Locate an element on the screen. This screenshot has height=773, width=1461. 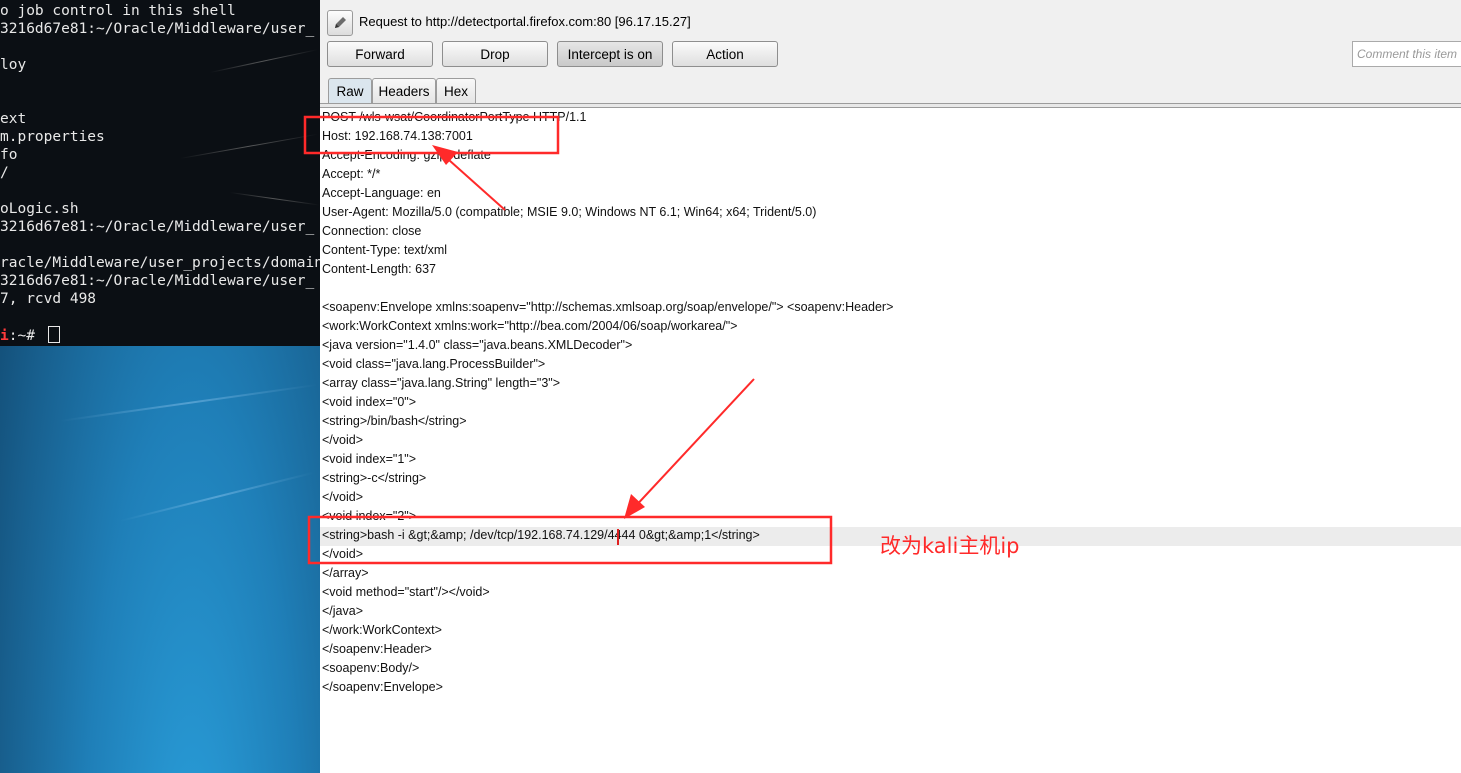
edit-pencil-icon is located at coordinates (340, 23).